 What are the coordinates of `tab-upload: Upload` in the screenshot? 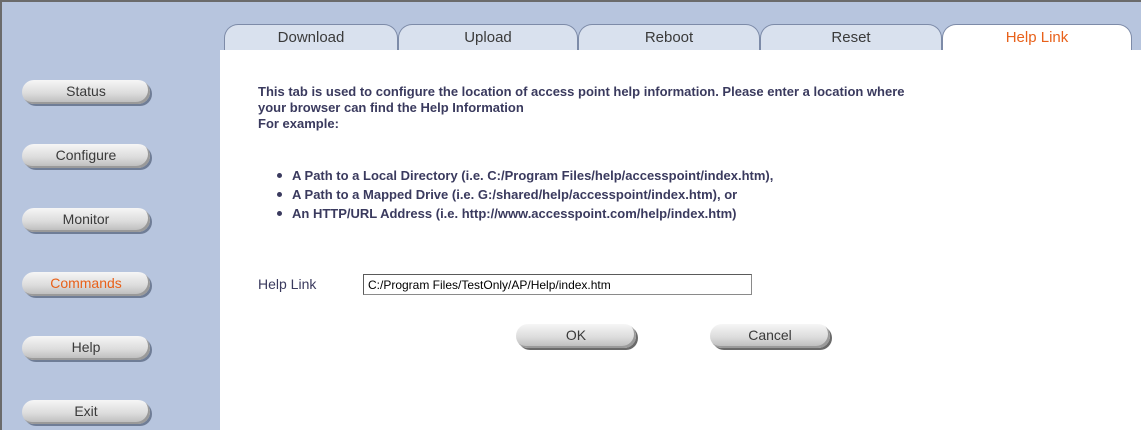 It's located at (488, 38).